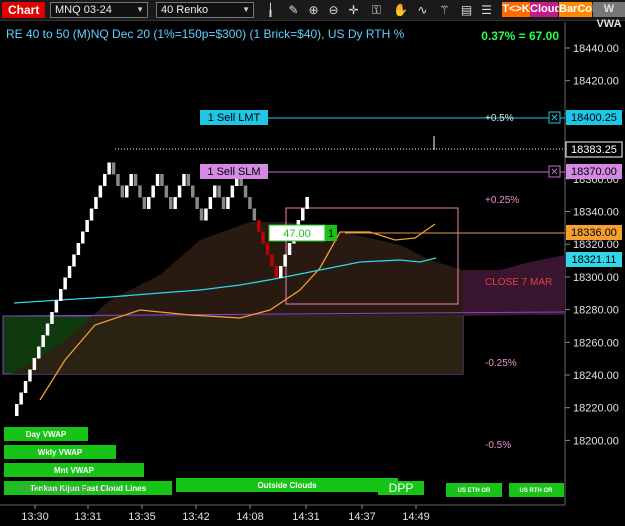 The image size is (625, 526). What do you see at coordinates (518, 282) in the screenshot?
I see `level-label-close: CLOSE 7 MAR` at bounding box center [518, 282].